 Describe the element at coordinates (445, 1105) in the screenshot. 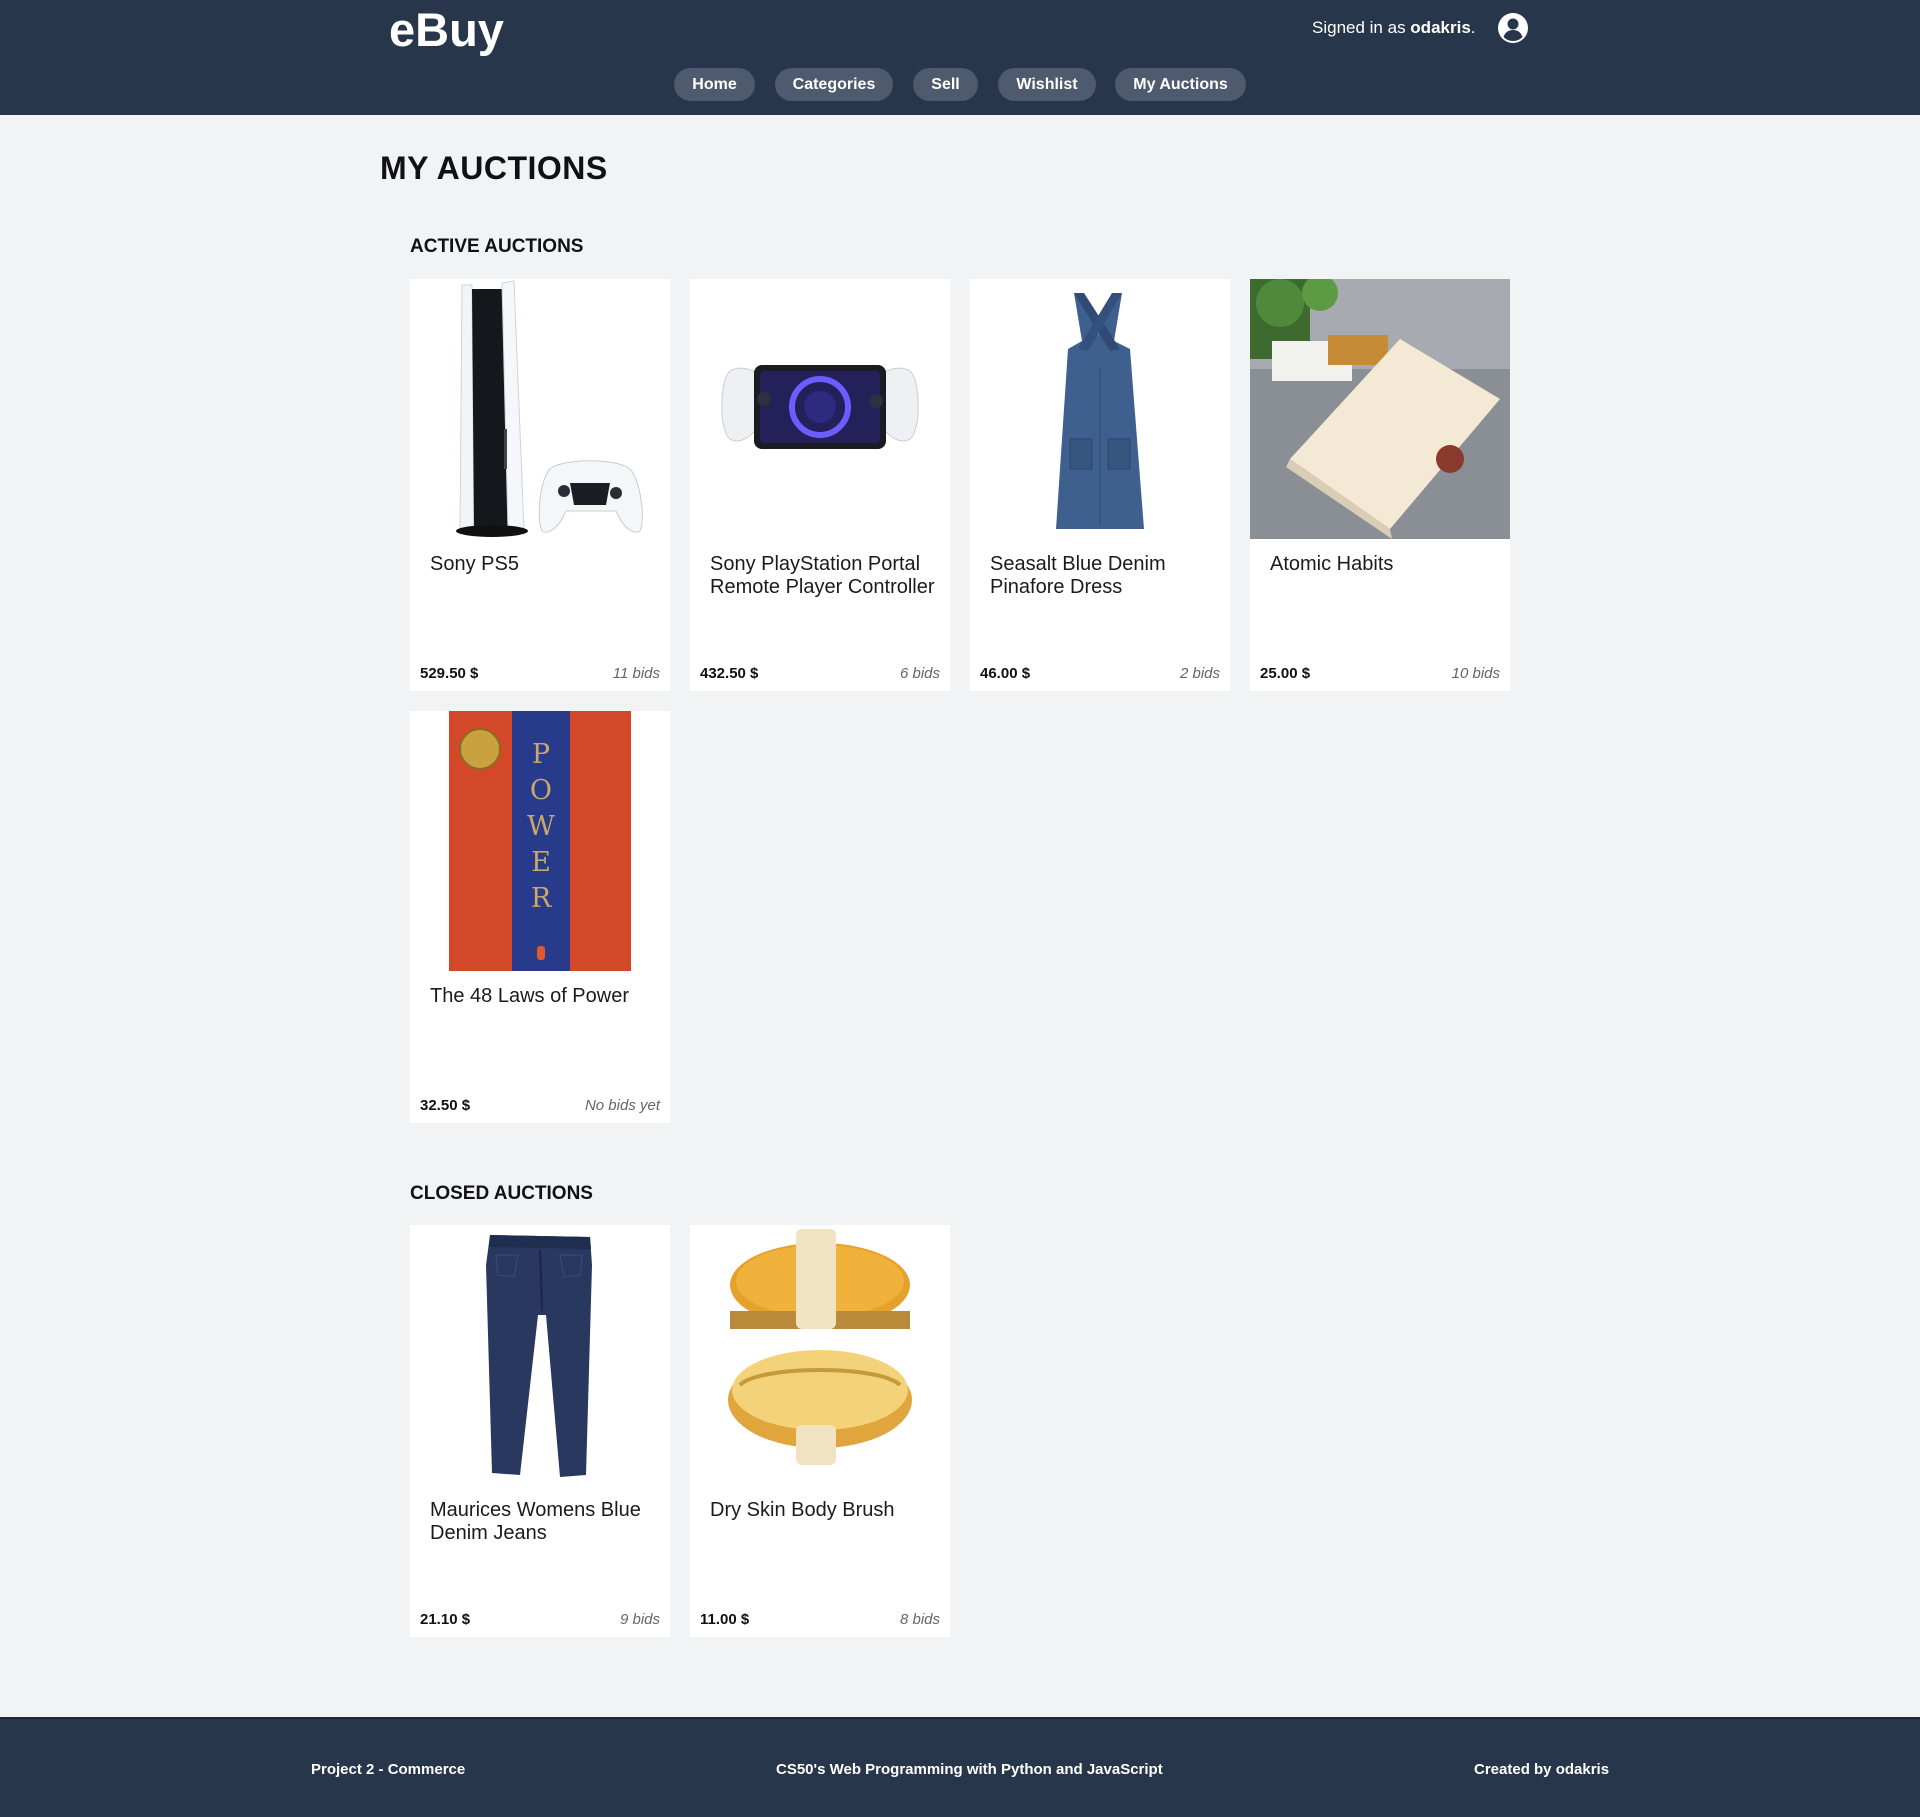

I see `auction-price: 32.50 $` at that location.